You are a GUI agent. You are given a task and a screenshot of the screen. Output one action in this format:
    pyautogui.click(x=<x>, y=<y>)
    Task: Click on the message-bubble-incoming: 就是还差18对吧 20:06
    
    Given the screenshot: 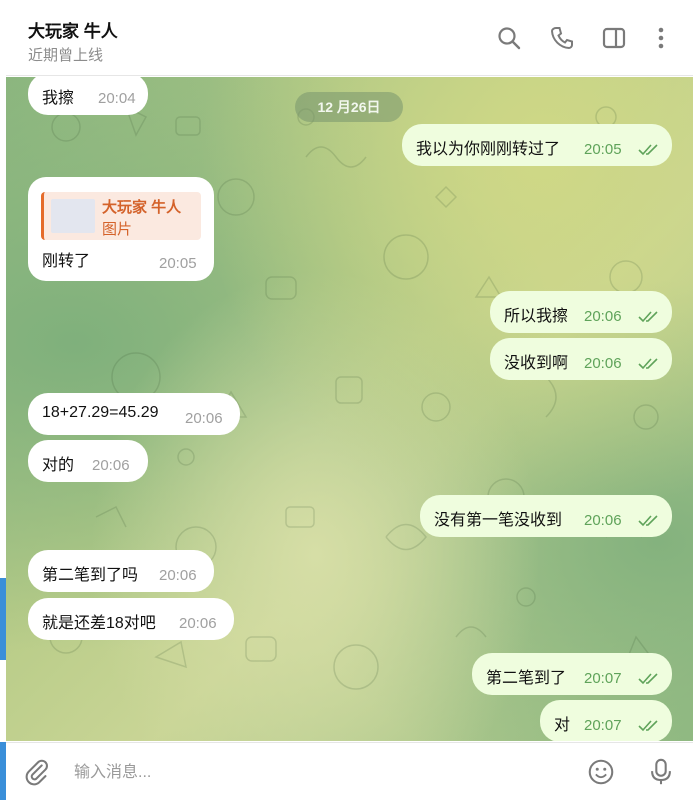 What is the action you would take?
    pyautogui.click(x=131, y=619)
    